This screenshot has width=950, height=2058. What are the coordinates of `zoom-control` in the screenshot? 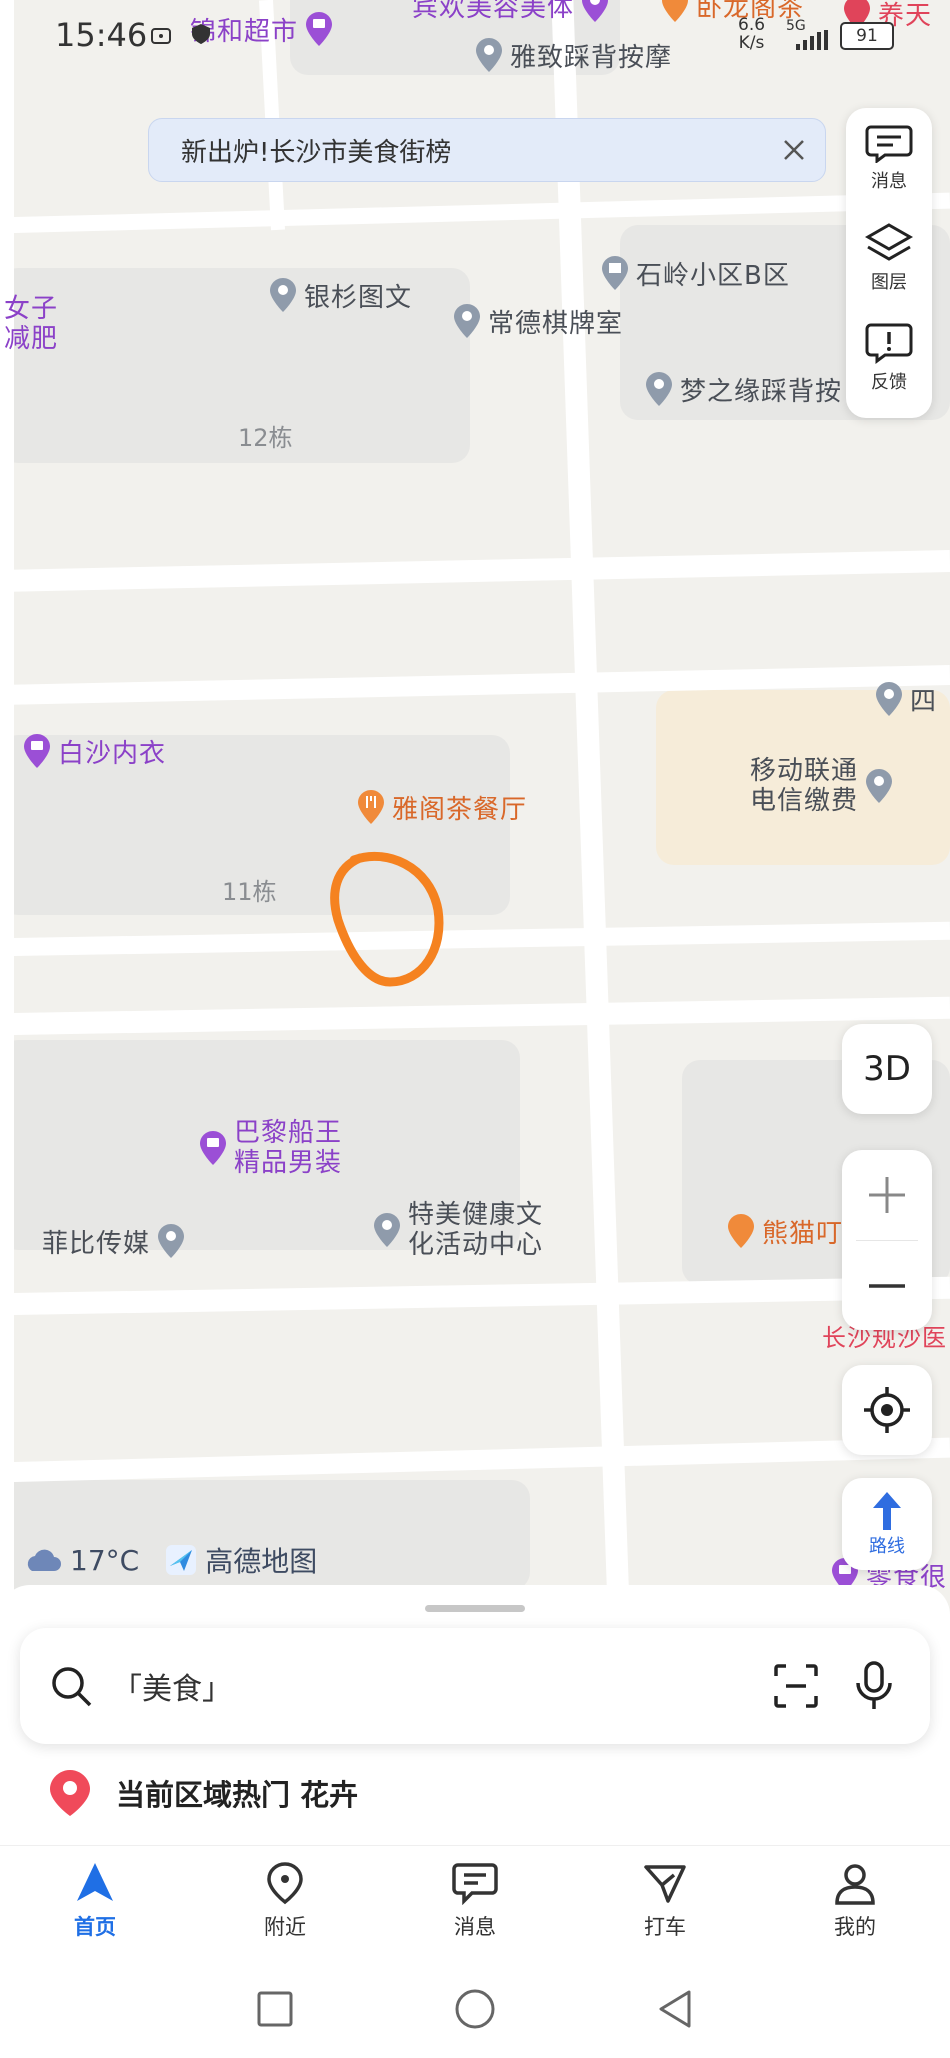 It's located at (887, 1240).